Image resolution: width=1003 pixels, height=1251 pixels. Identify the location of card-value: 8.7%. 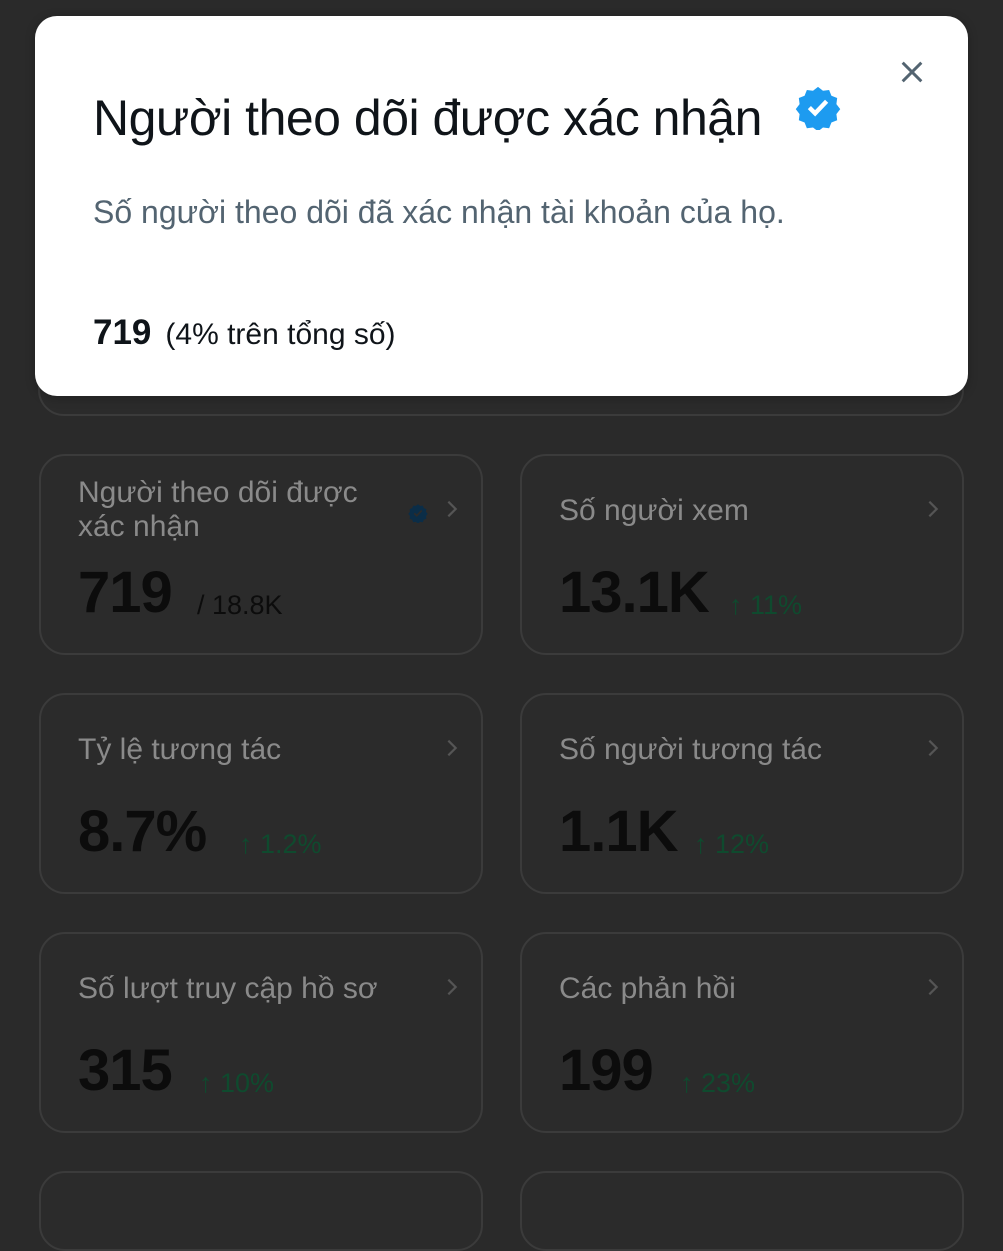
(142, 831).